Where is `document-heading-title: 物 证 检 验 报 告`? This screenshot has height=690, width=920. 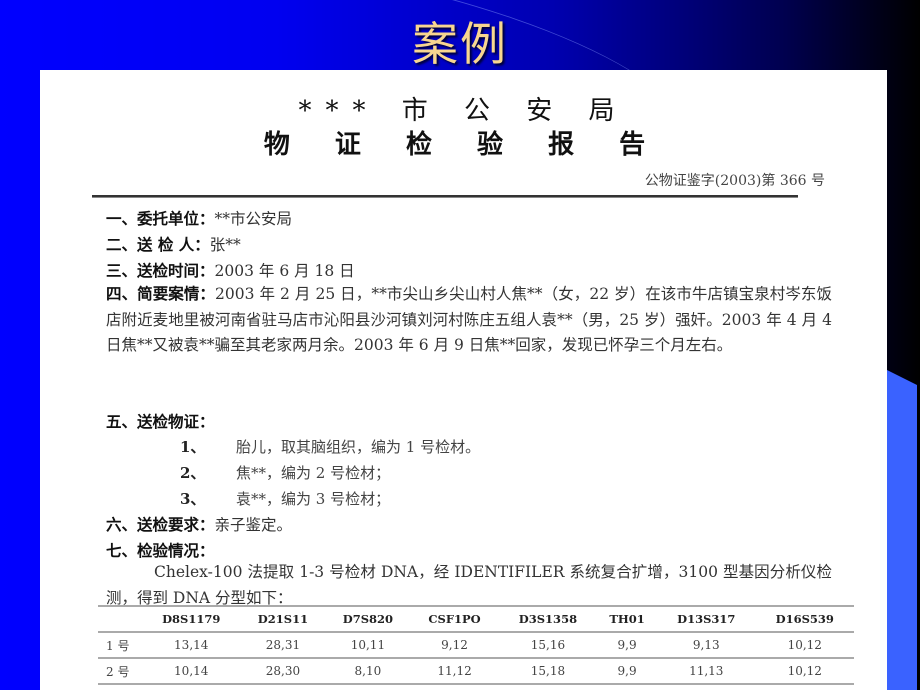
document-heading-title: 物 证 检 验 报 告 is located at coordinates (463, 145).